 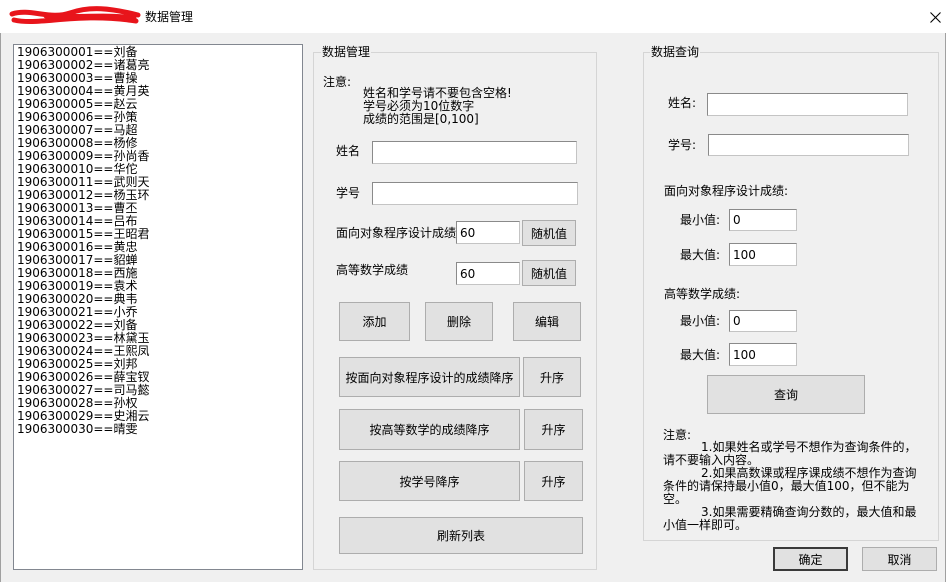 I want to click on query-button: 查询, so click(x=786, y=394).